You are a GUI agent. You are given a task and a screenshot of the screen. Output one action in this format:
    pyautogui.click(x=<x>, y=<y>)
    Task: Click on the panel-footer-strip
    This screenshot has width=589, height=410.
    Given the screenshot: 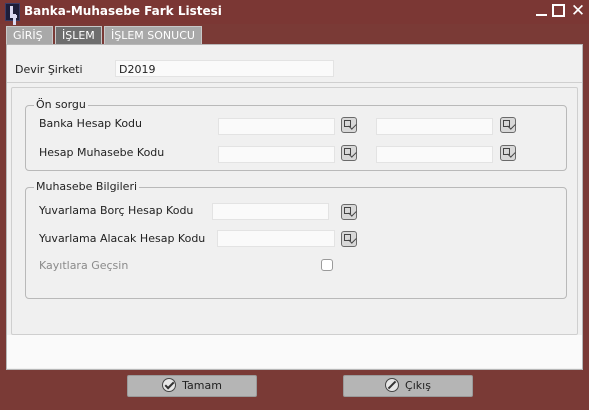 What is the action you would take?
    pyautogui.click(x=294, y=351)
    